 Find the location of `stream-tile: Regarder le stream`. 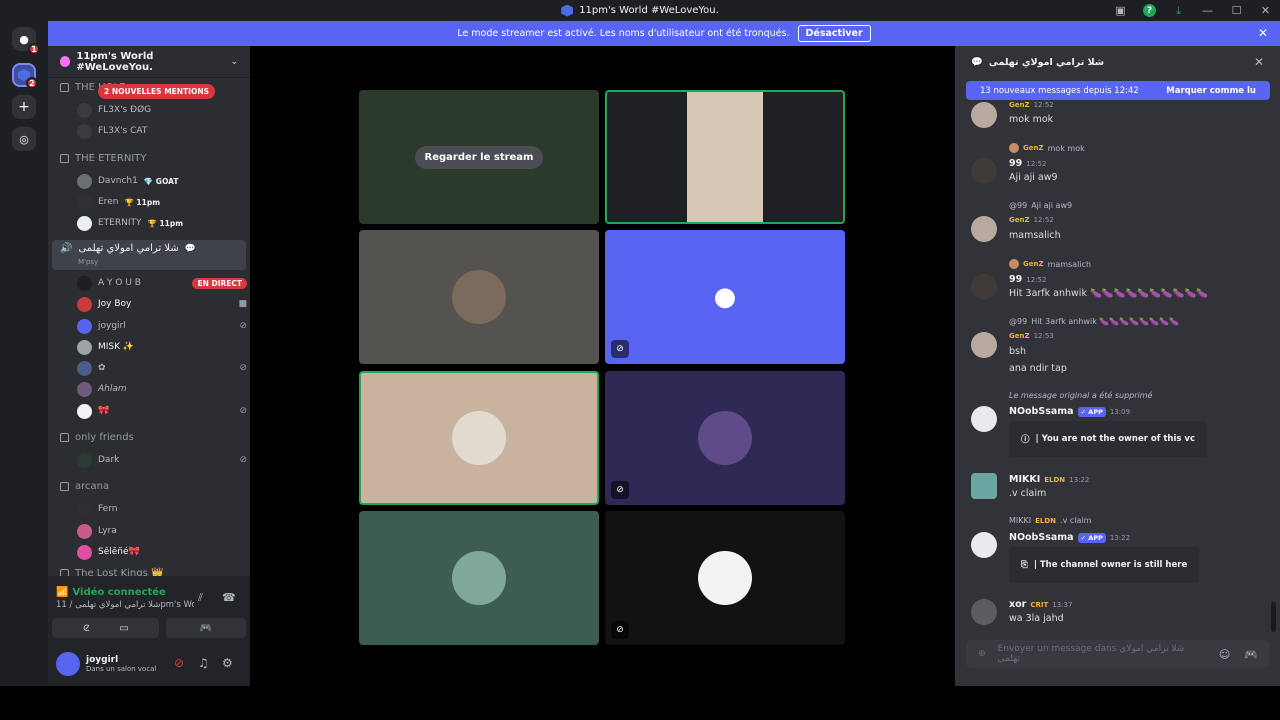

stream-tile: Regarder le stream is located at coordinates (479, 157).